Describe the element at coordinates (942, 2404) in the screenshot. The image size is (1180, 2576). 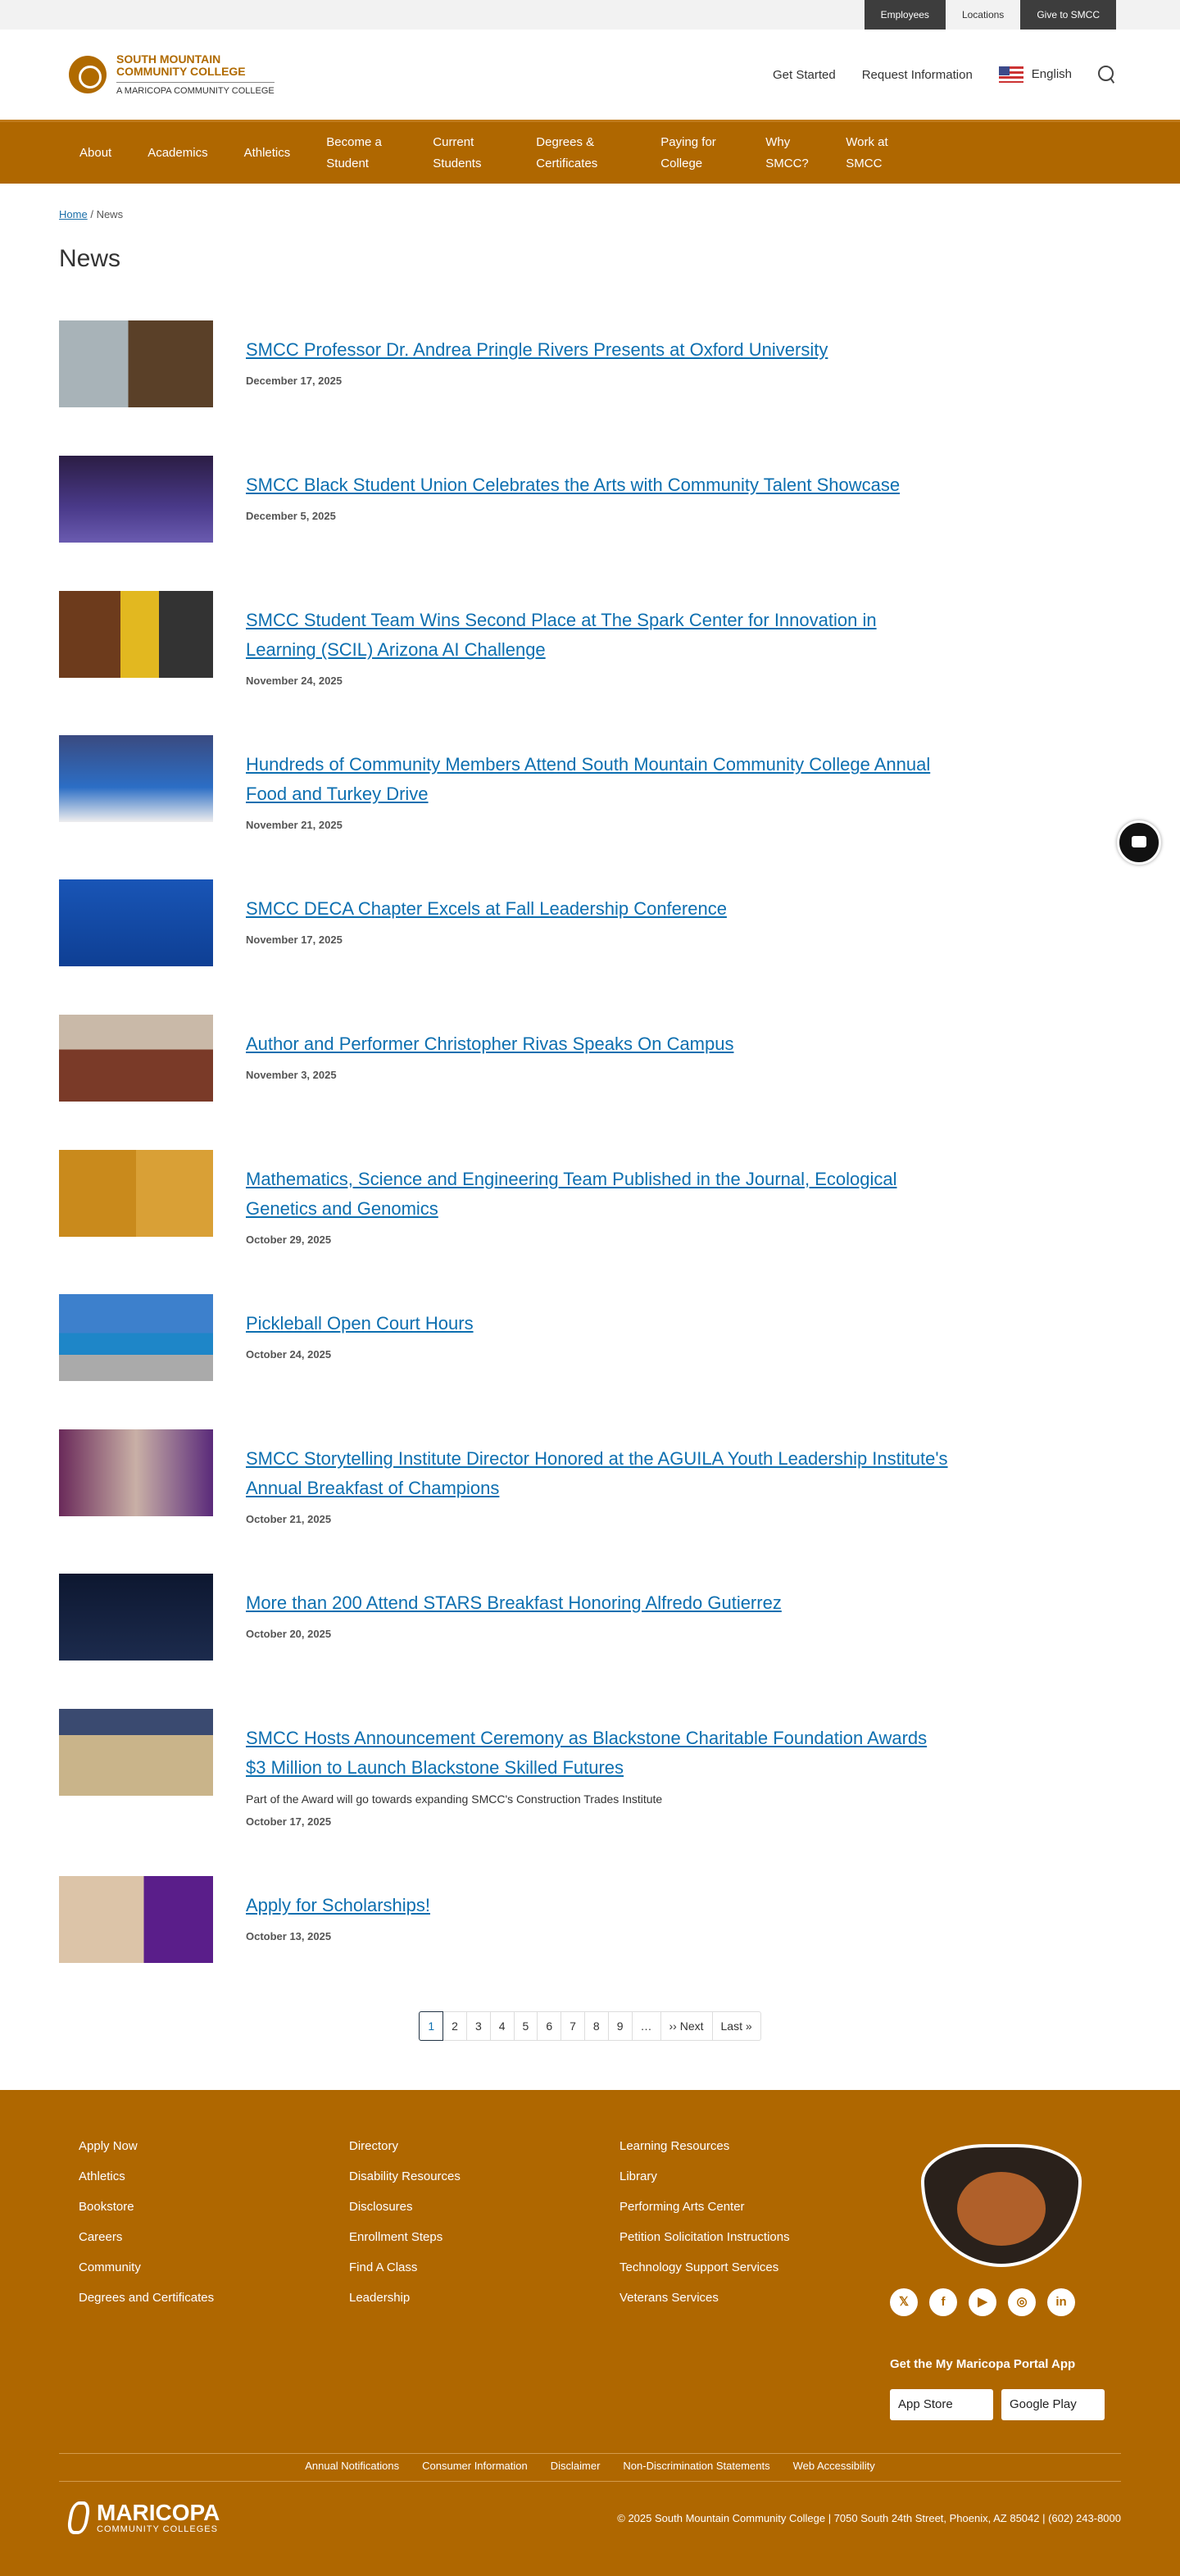
I see `app-store-badge: App Store` at that location.